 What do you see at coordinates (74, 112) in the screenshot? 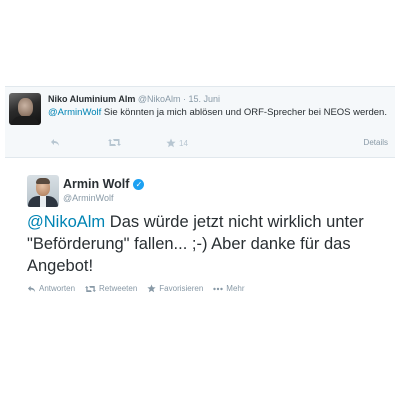
I see `mention-link: @ArminWolf` at bounding box center [74, 112].